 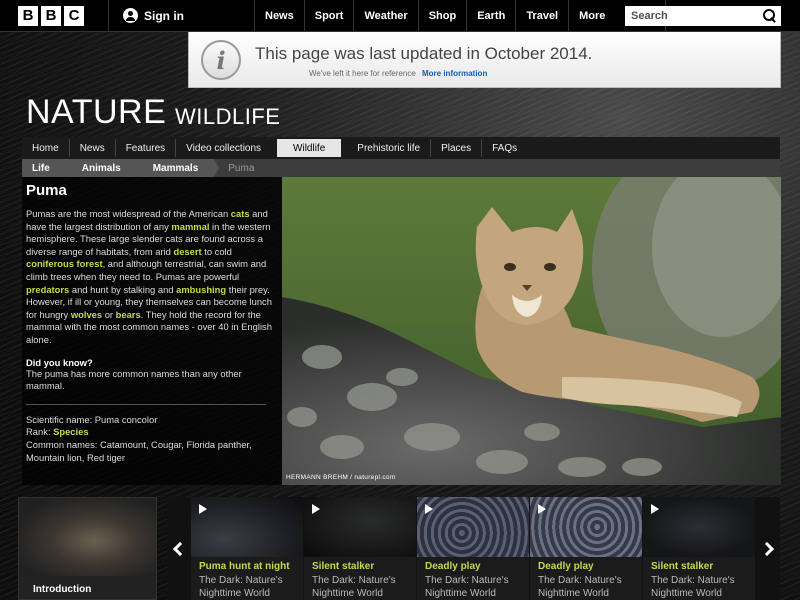 I want to click on keyword-link: desert, so click(x=187, y=251).